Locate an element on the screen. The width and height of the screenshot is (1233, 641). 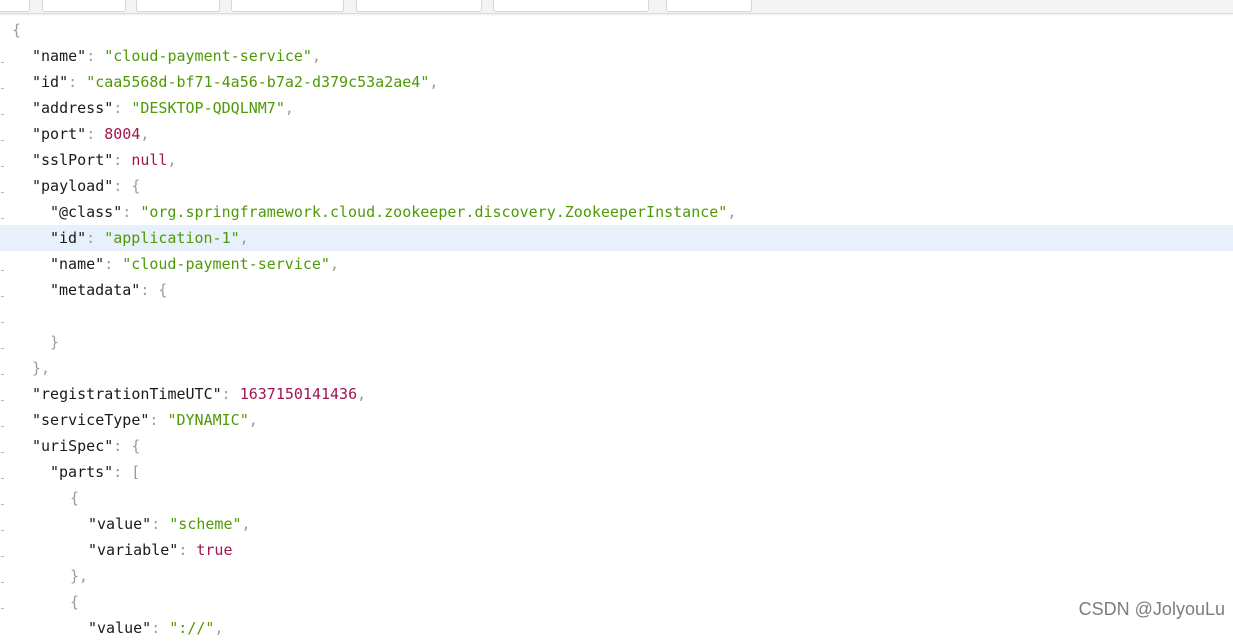
code-line-text: "value": "scheme", is located at coordinates (169, 524).